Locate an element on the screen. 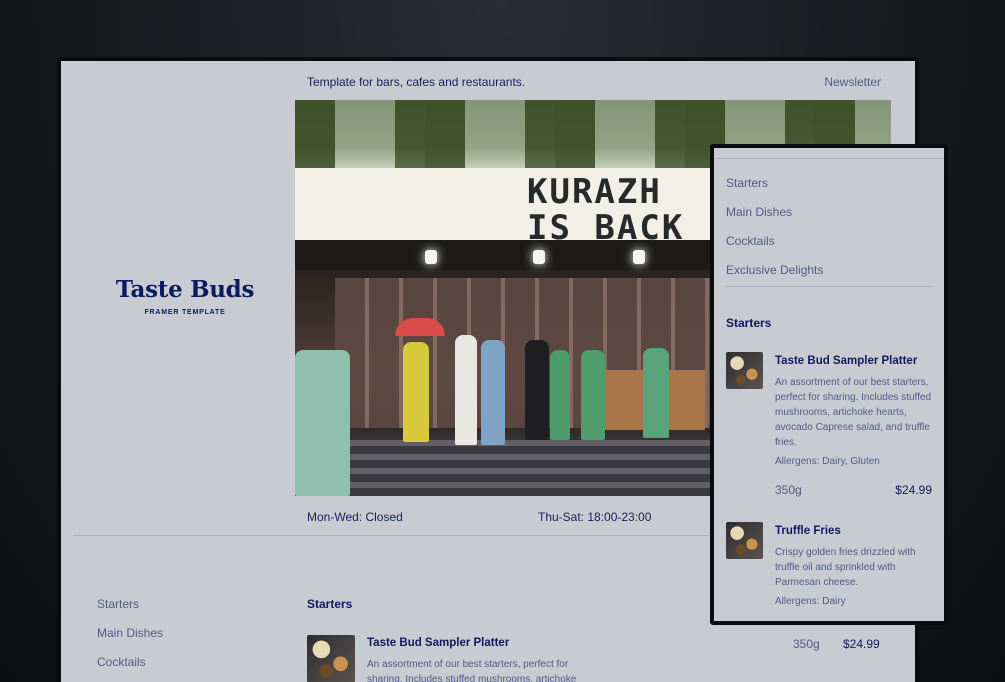  panel-section-title: Starters is located at coordinates (749, 323).